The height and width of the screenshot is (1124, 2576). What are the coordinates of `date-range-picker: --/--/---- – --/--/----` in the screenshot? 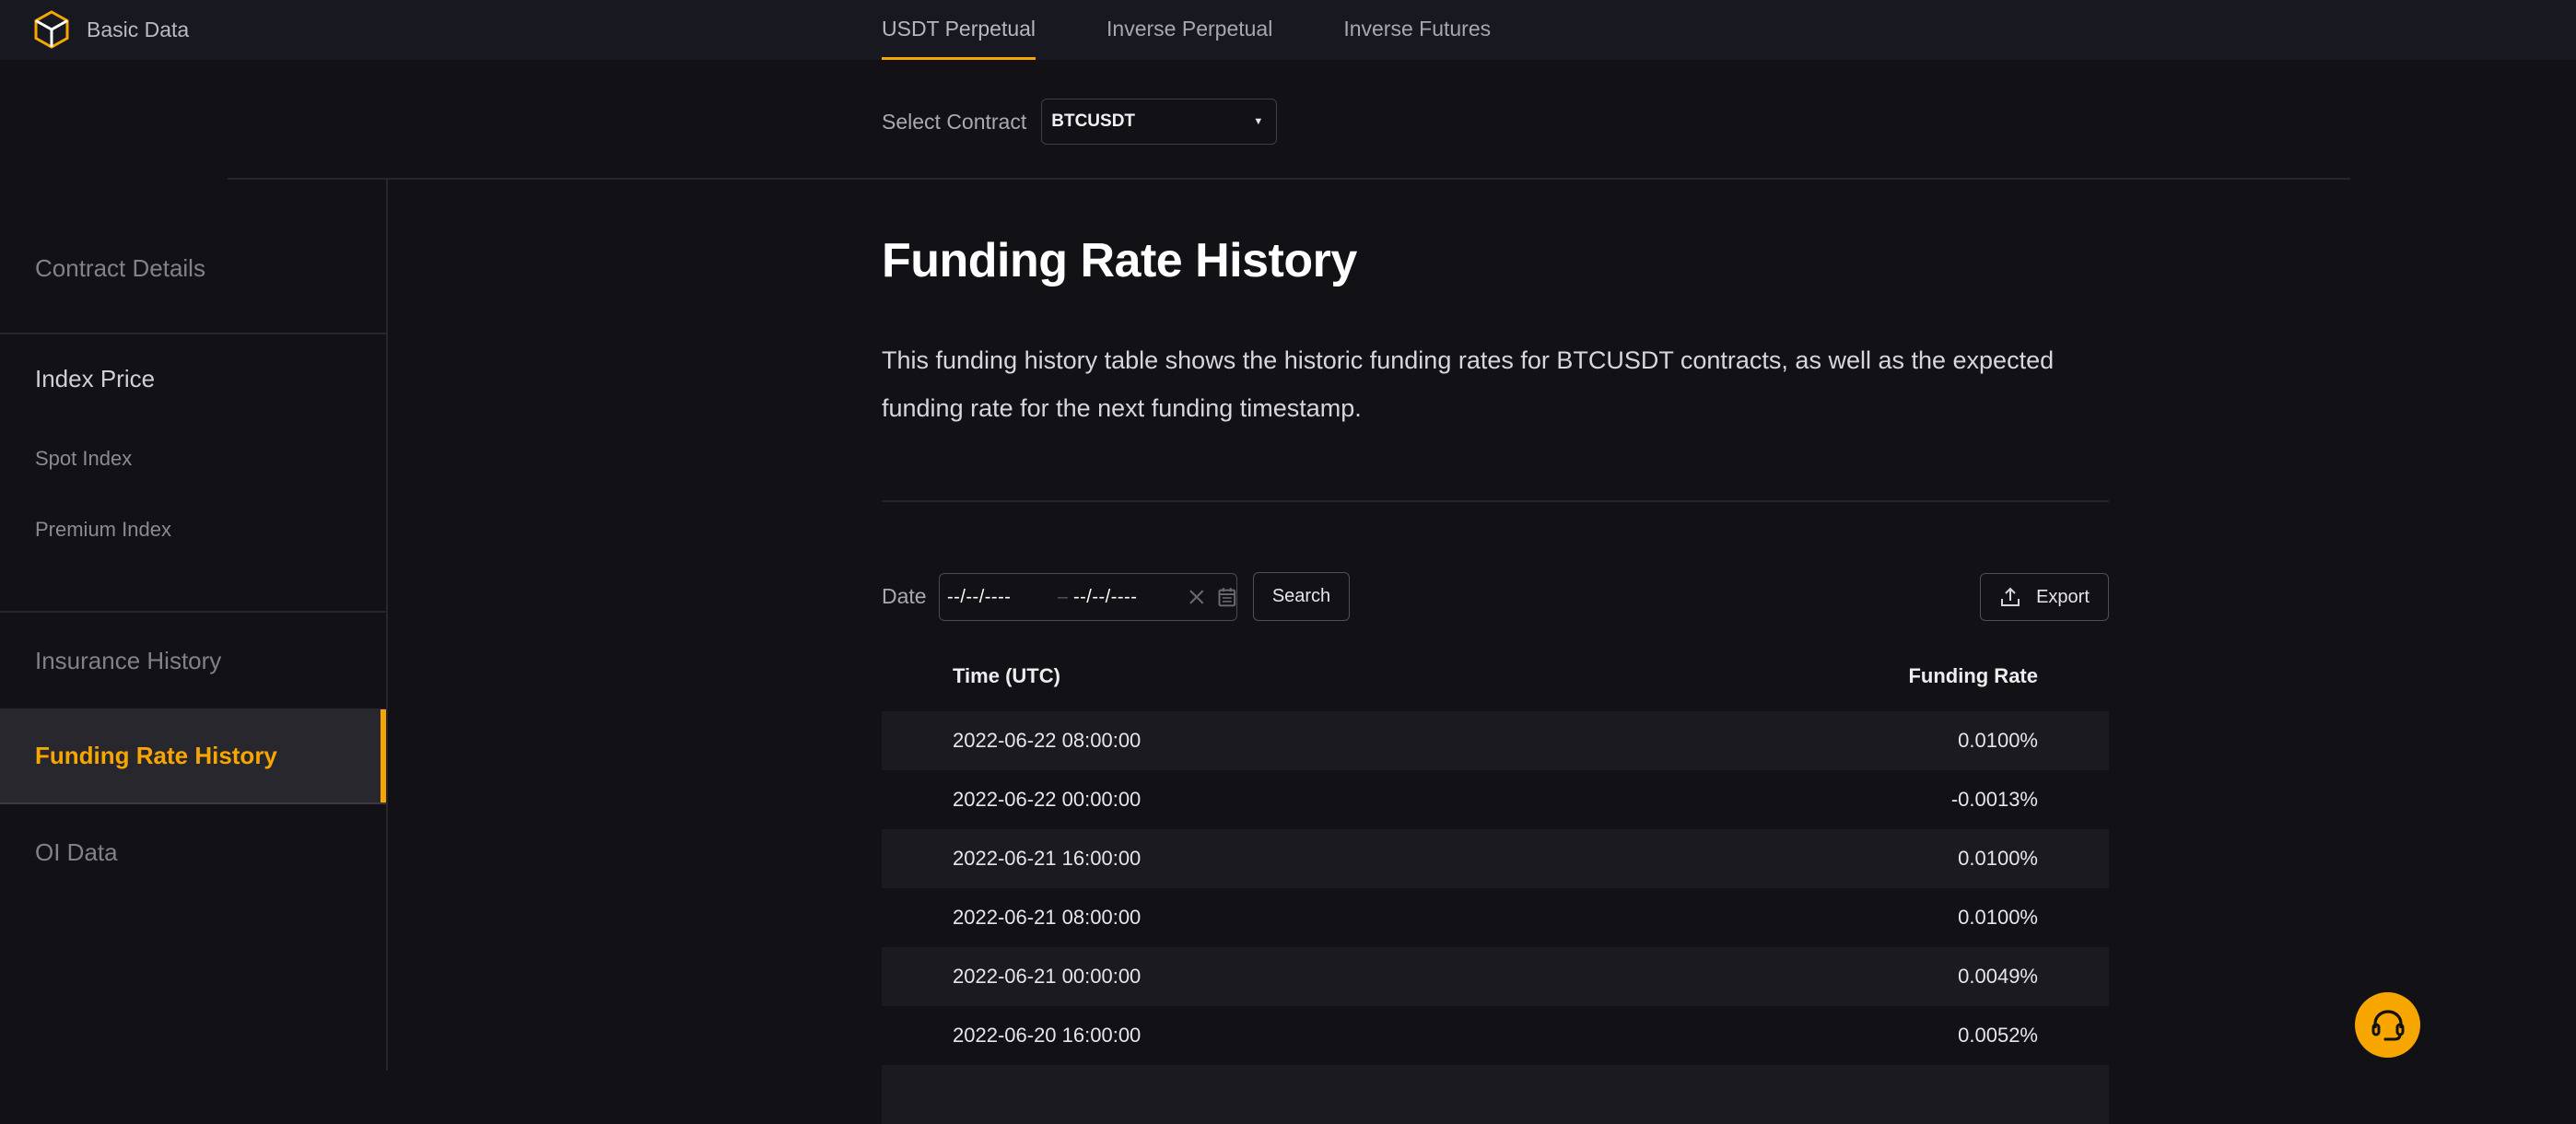 It's located at (1088, 597).